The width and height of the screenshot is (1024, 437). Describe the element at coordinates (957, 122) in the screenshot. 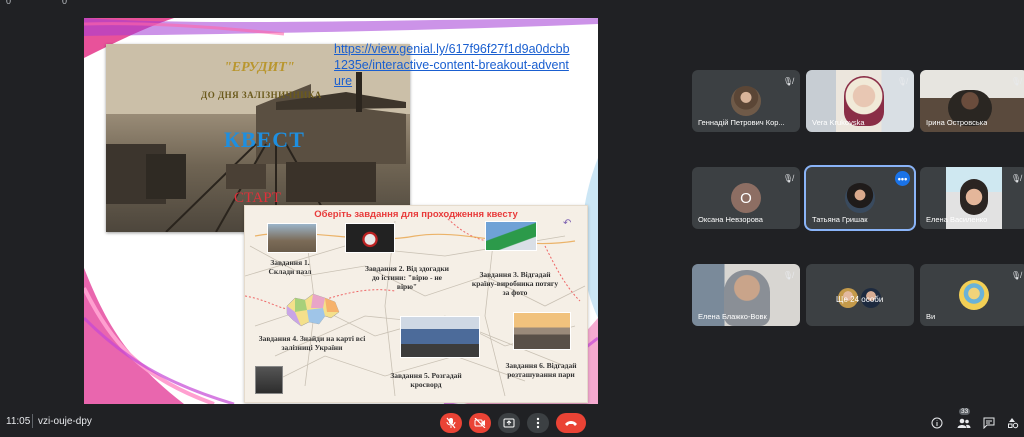

I see `participant-name: Ірина Островська` at that location.